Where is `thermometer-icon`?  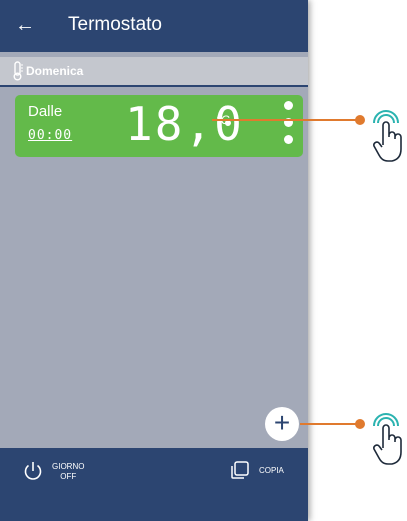
thermometer-icon is located at coordinates (18, 71).